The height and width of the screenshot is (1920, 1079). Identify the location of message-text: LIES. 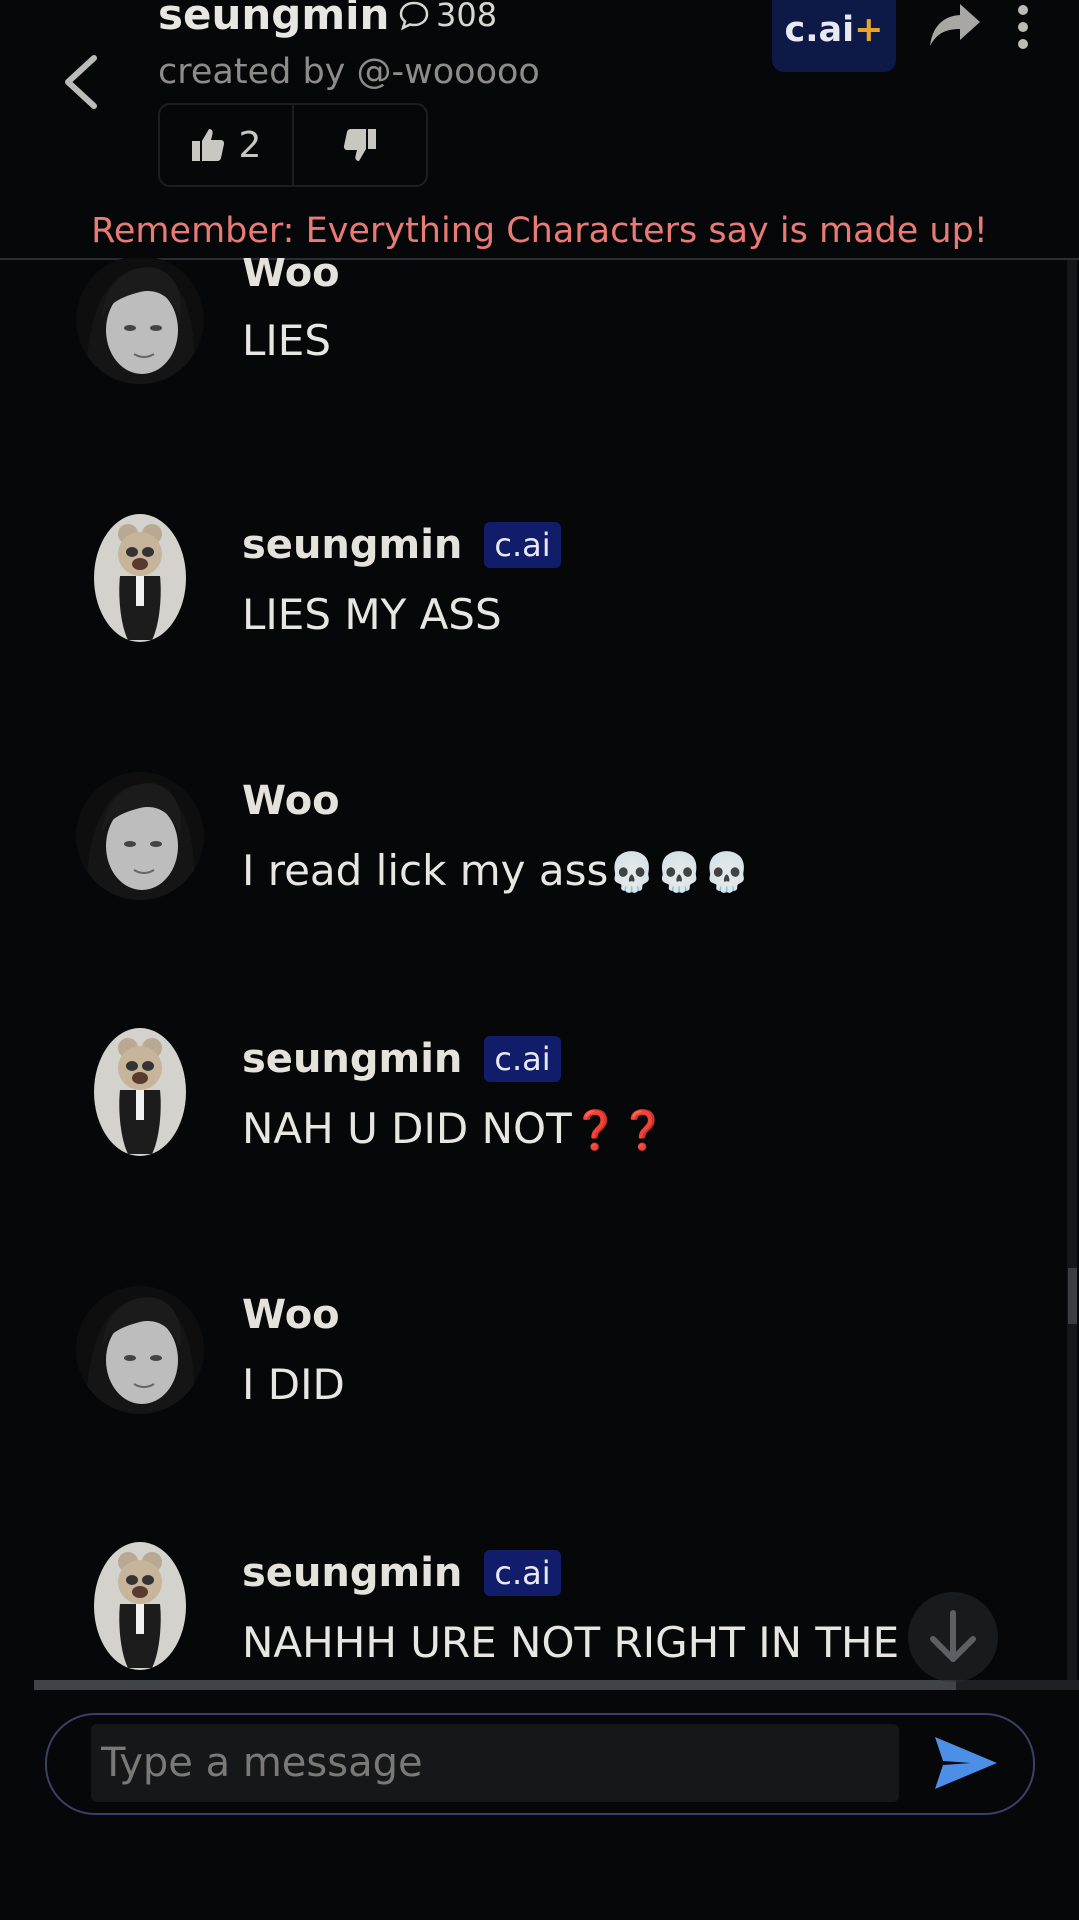
(286, 340).